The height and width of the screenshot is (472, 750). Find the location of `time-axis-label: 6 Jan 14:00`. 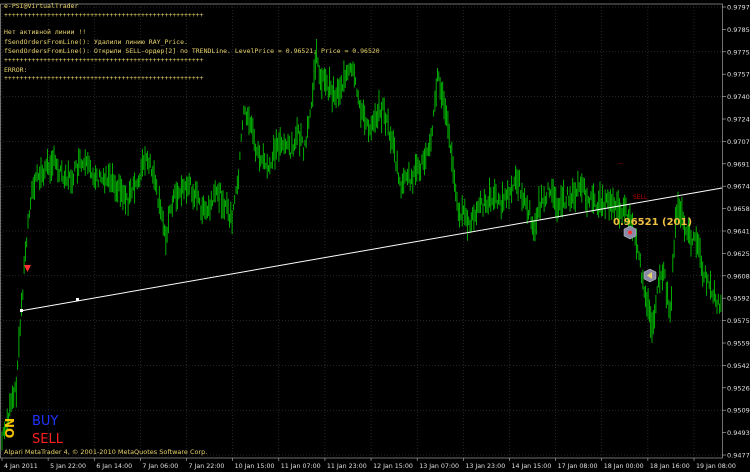

time-axis-label: 6 Jan 14:00 is located at coordinates (114, 466).